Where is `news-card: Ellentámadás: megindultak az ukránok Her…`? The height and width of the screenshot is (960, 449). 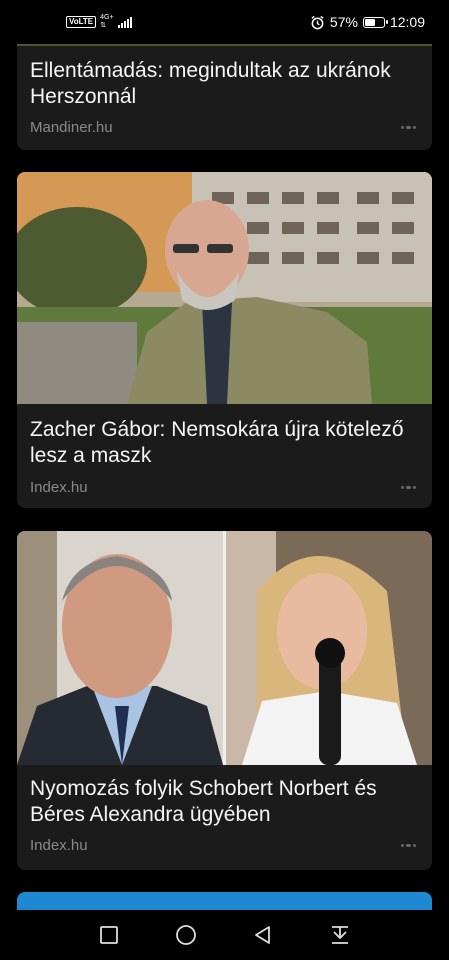 news-card: Ellentámadás: megindultak az ukránok Her… is located at coordinates (224, 97).